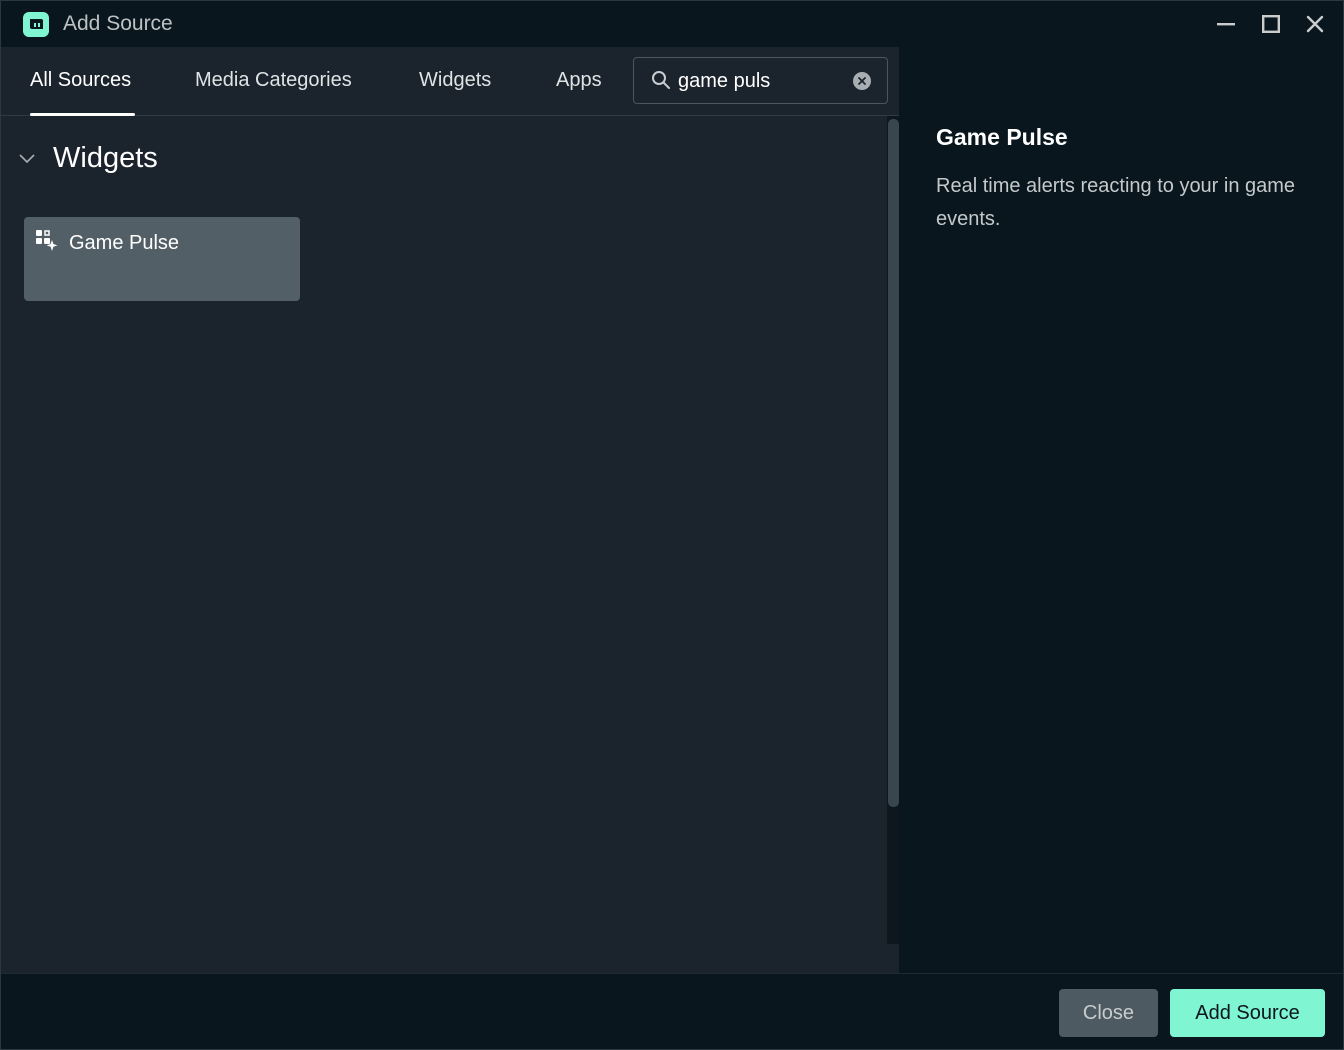  What do you see at coordinates (162, 259) in the screenshot?
I see `source-card-game-pulse: Game Pulse` at bounding box center [162, 259].